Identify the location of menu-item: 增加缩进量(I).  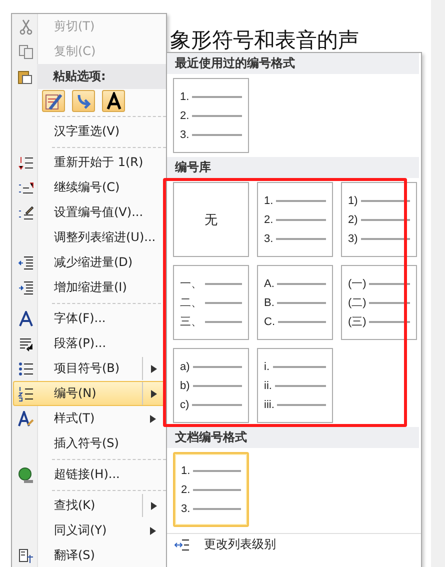
(89, 287).